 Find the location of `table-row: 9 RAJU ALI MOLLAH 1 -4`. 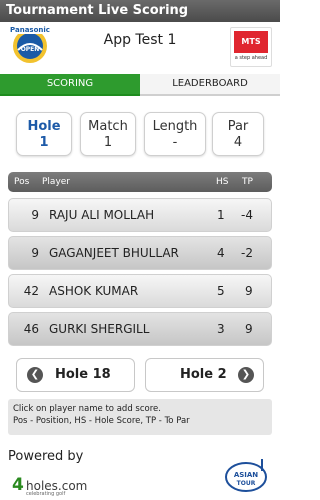

table-row: 9 RAJU ALI MOLLAH 1 -4 is located at coordinates (140, 215).